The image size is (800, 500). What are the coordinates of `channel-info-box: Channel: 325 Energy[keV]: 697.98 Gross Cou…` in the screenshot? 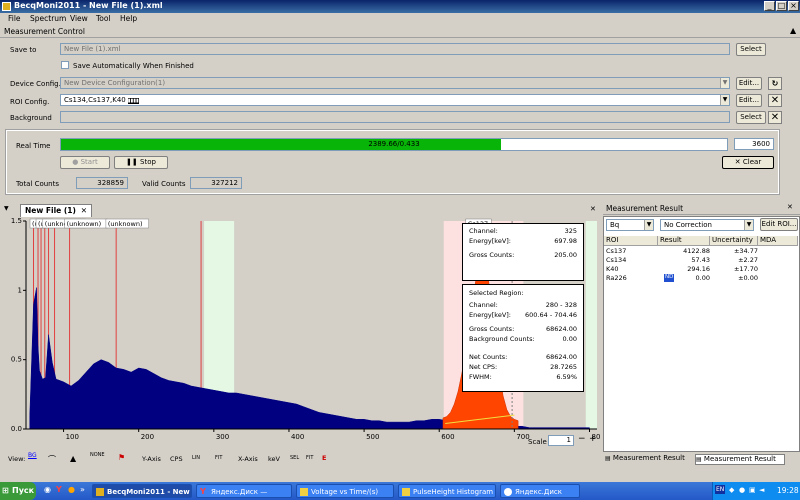 It's located at (523, 252).